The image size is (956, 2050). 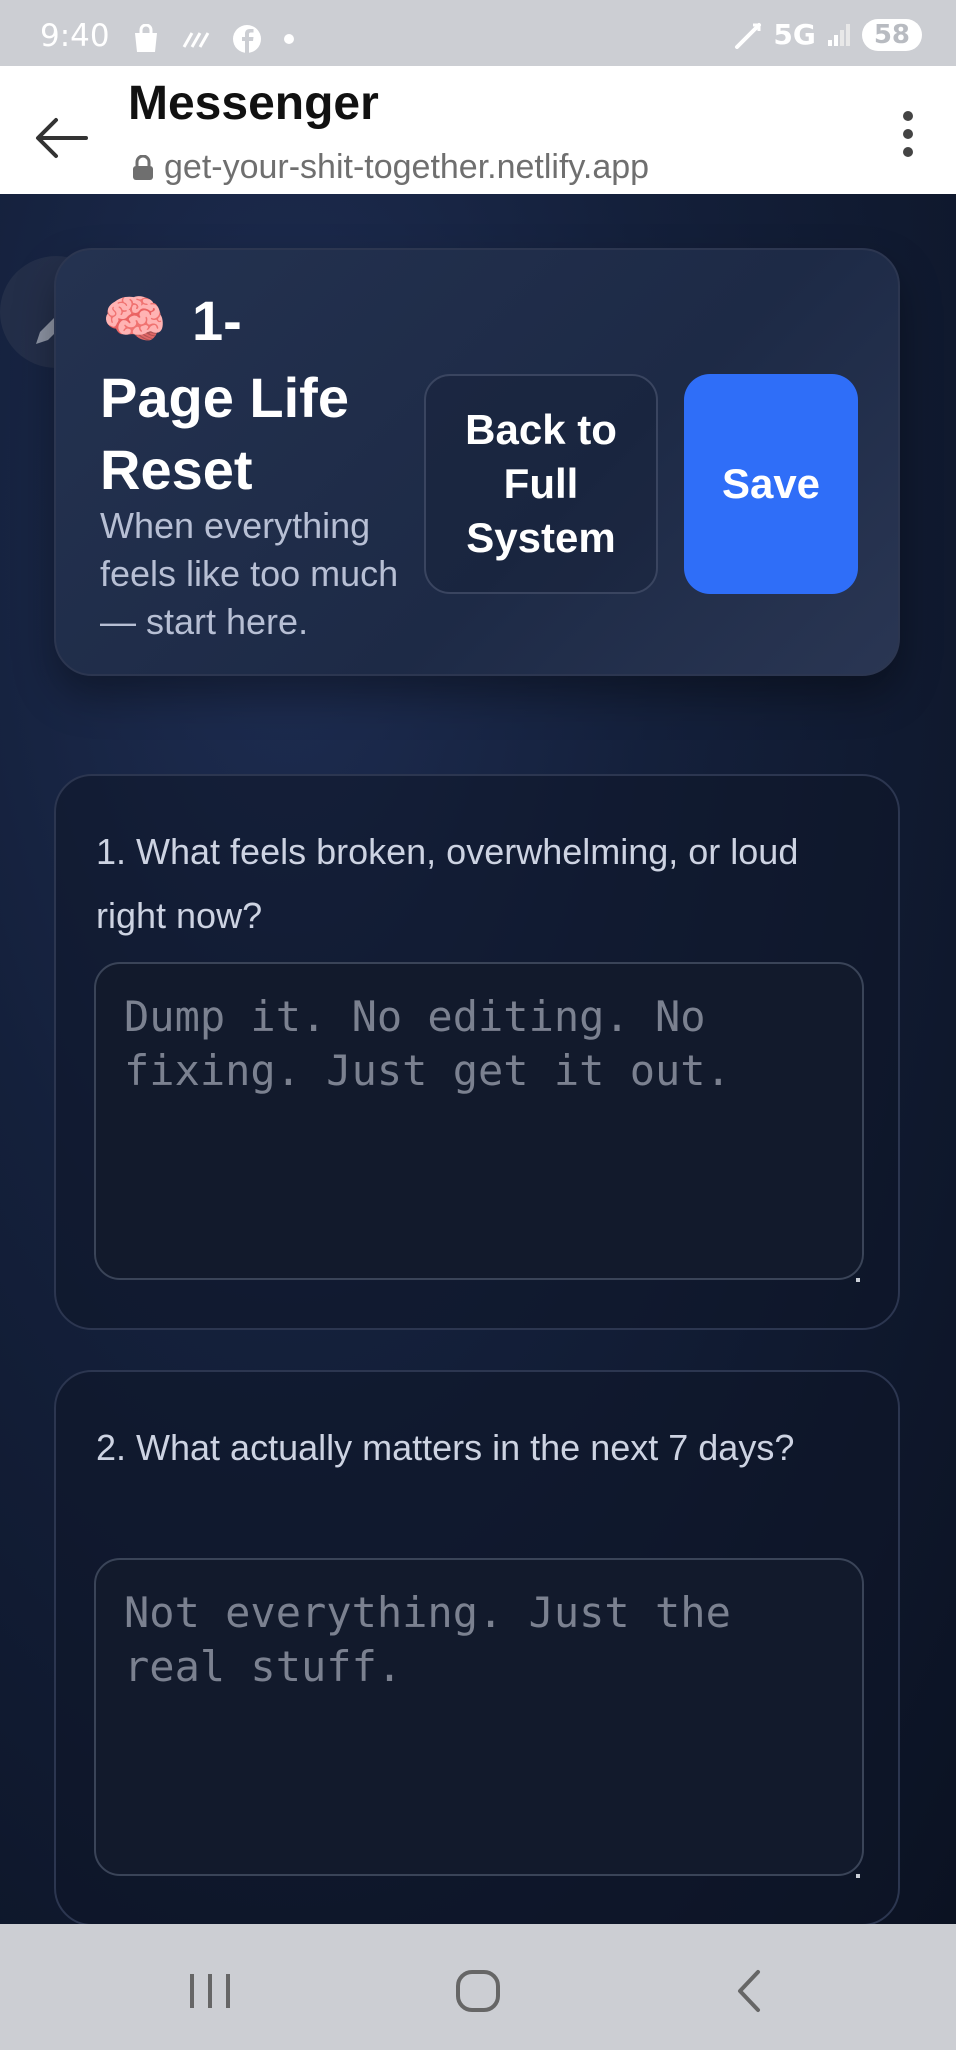 I want to click on system-nav-bar, so click(x=478, y=1987).